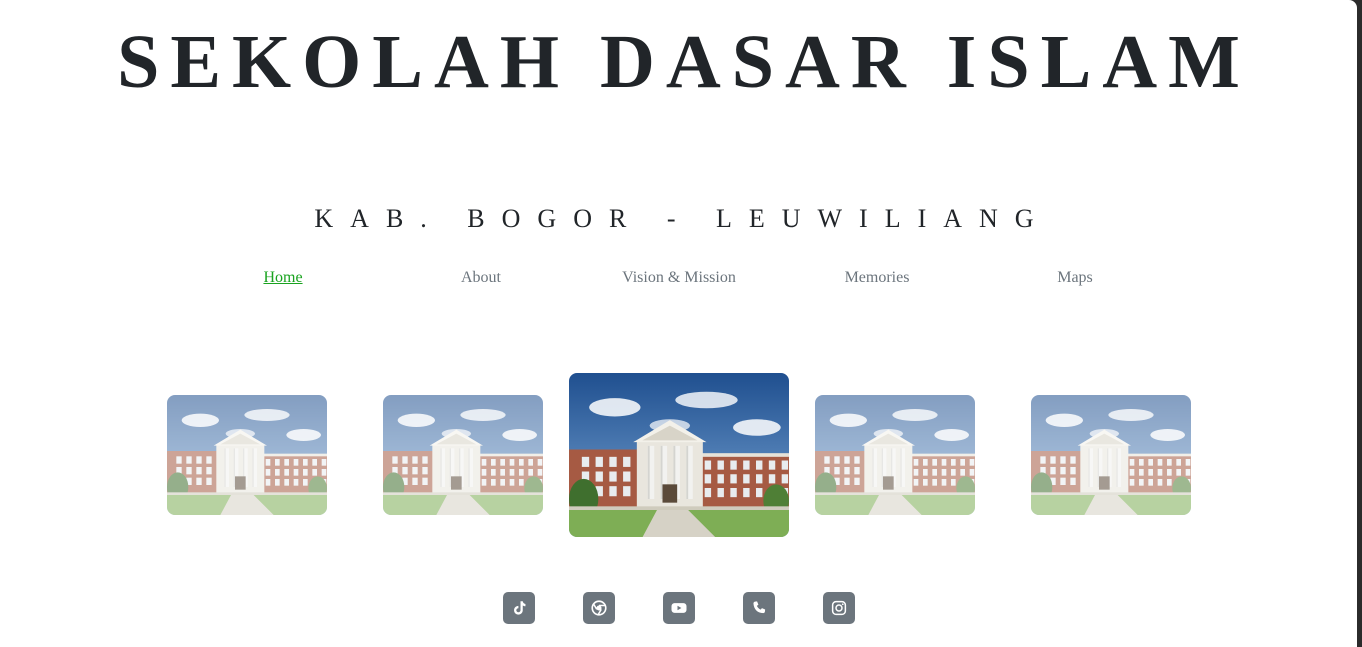  I want to click on youtube-icon, so click(679, 608).